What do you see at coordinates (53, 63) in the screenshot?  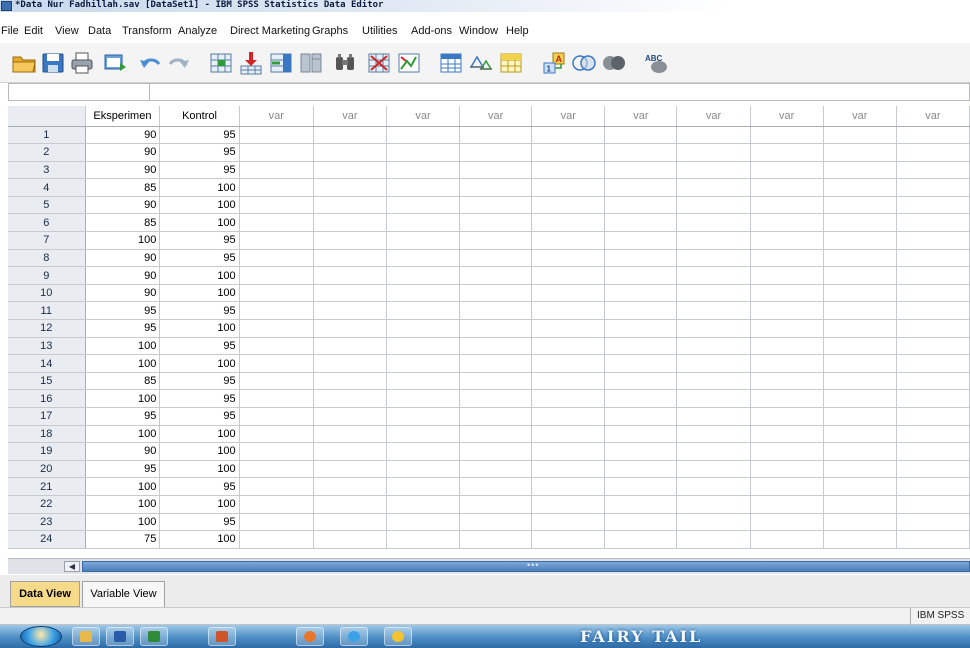 I see `save-icon` at bounding box center [53, 63].